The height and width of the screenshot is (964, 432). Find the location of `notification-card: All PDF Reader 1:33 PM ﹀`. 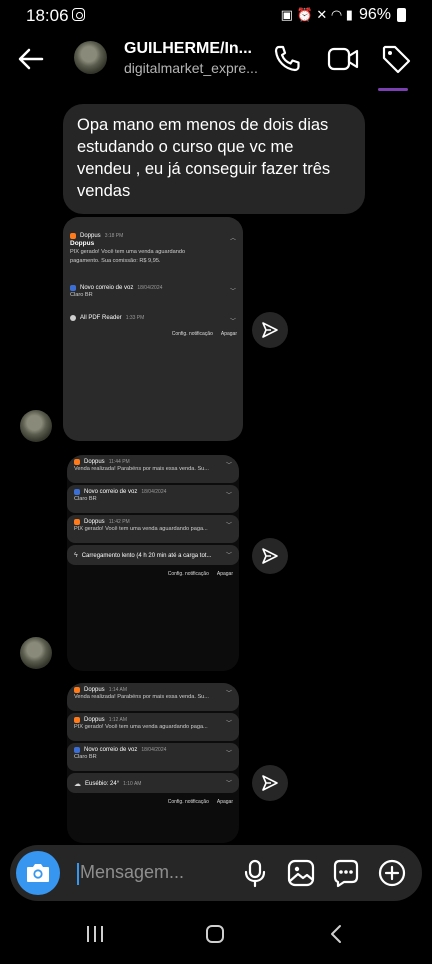

notification-card: All PDF Reader 1:33 PM ﹀ is located at coordinates (153, 319).